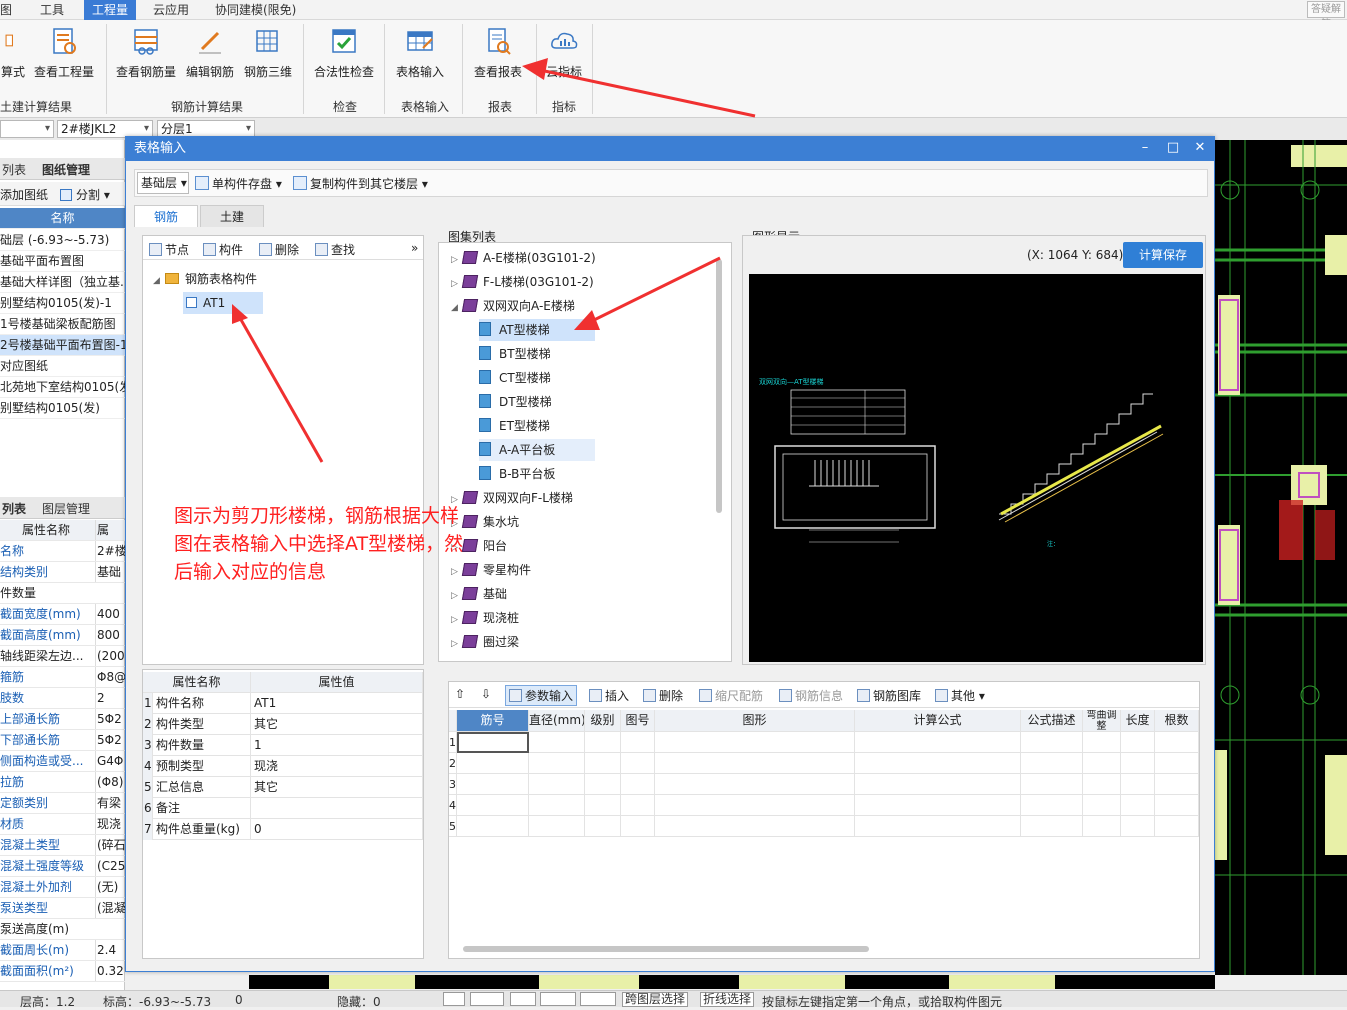 This screenshot has width=1347, height=1010. Describe the element at coordinates (255, 10) in the screenshot. I see `menu-collab: 协同建模(限免)` at that location.